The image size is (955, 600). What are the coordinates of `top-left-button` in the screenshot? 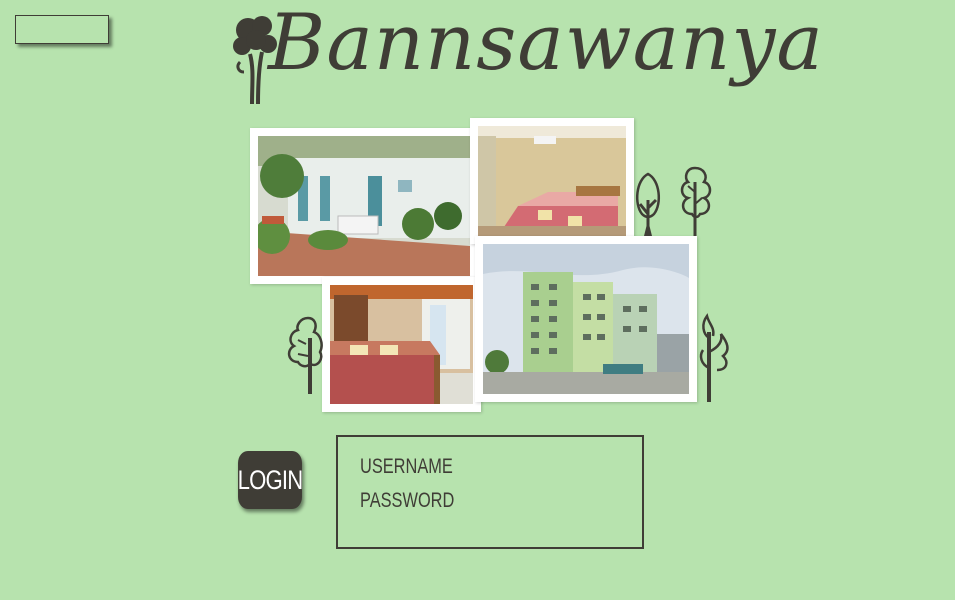 It's located at (62, 29).